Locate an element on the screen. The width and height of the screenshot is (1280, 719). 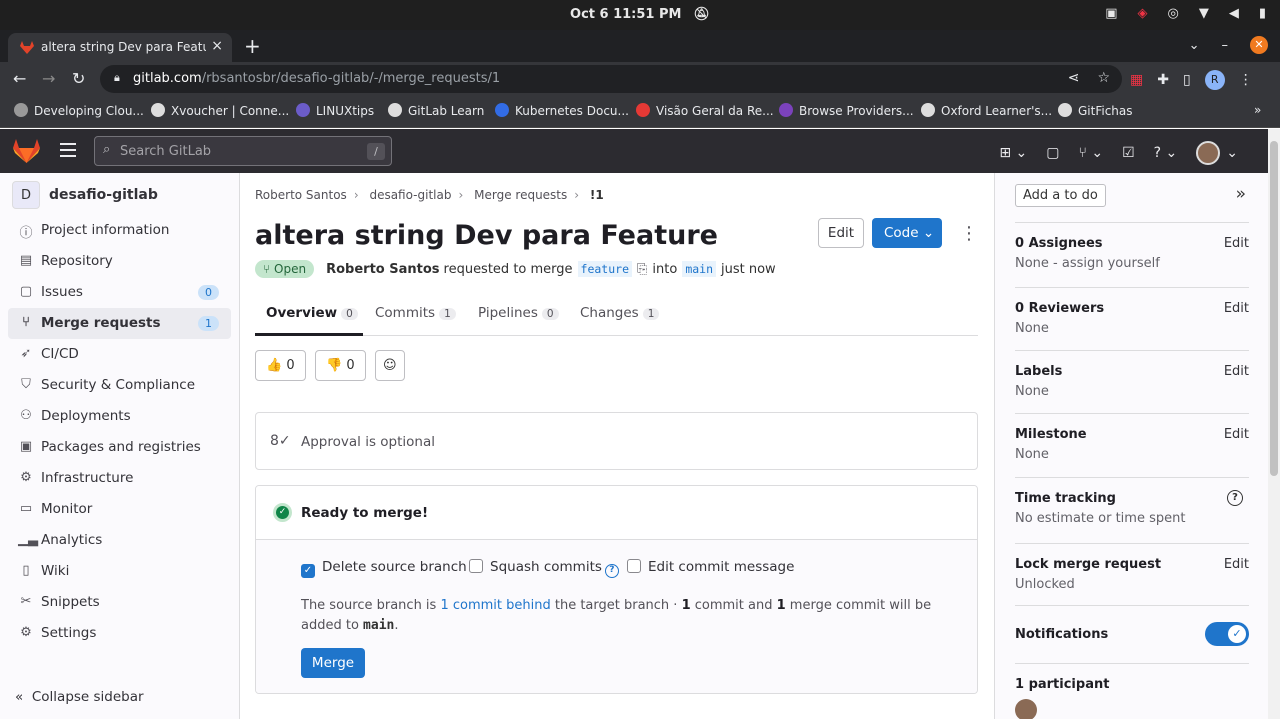
tab-overview: Overview 0 is located at coordinates (312, 313).